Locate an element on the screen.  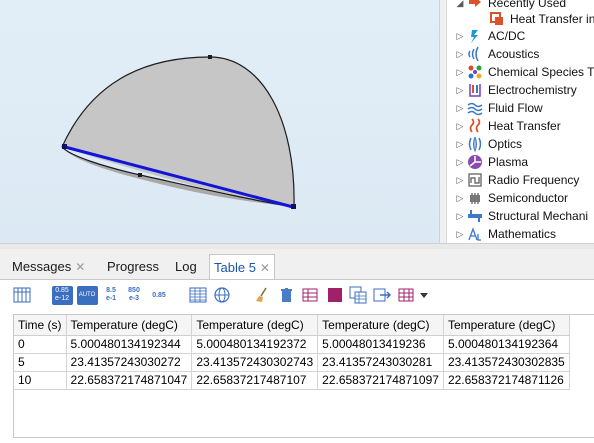
tree-item-semiconductor: ▷ Semiconductor is located at coordinates (511, 198).